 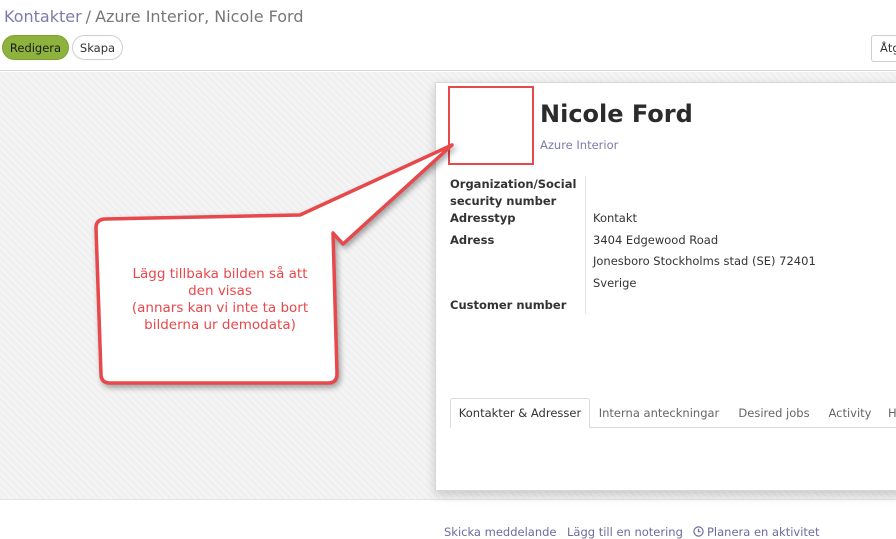 What do you see at coordinates (220, 308) in the screenshot?
I see `annotation-line-3: (annars kan vi inte ta bort` at bounding box center [220, 308].